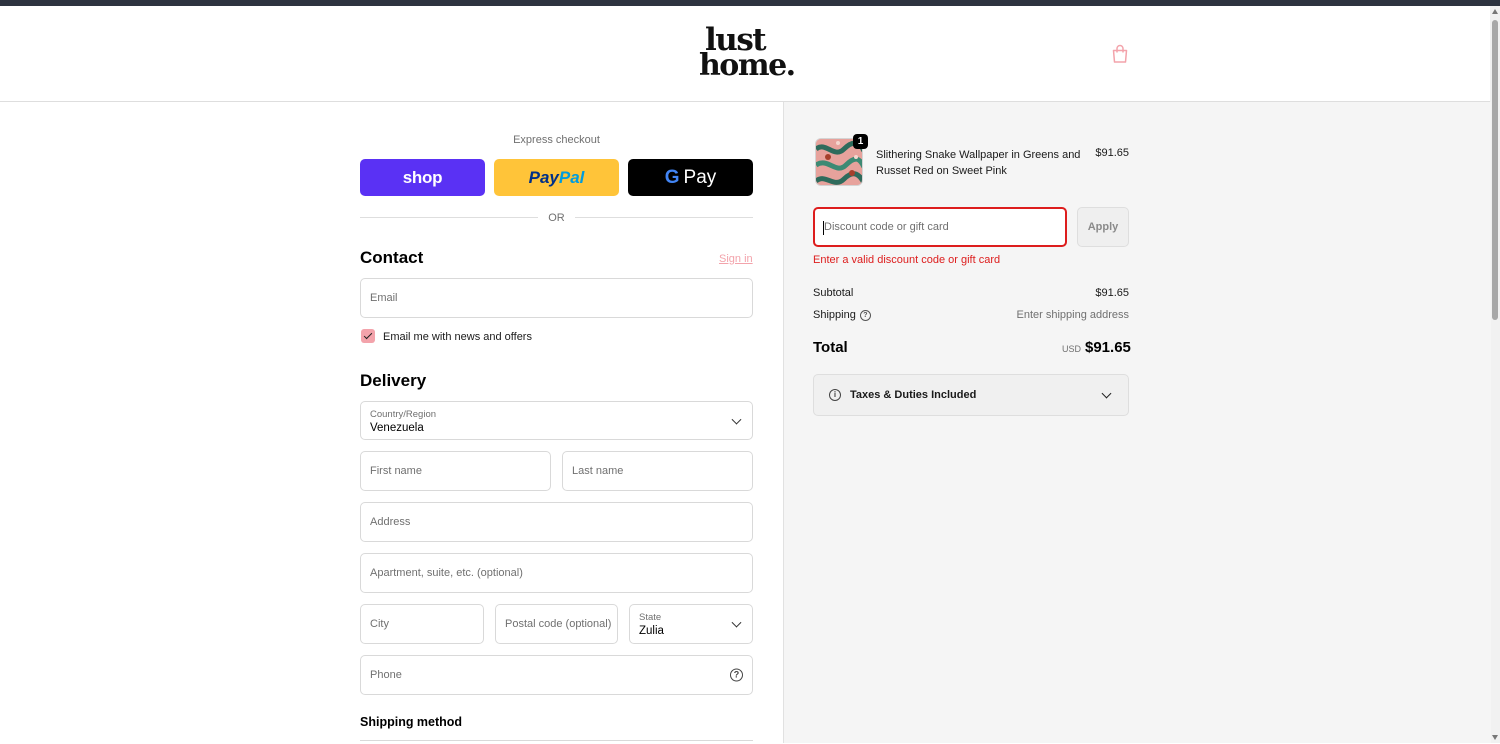 The image size is (1500, 744). I want to click on shipping-method-heading: Shipping method, so click(411, 722).